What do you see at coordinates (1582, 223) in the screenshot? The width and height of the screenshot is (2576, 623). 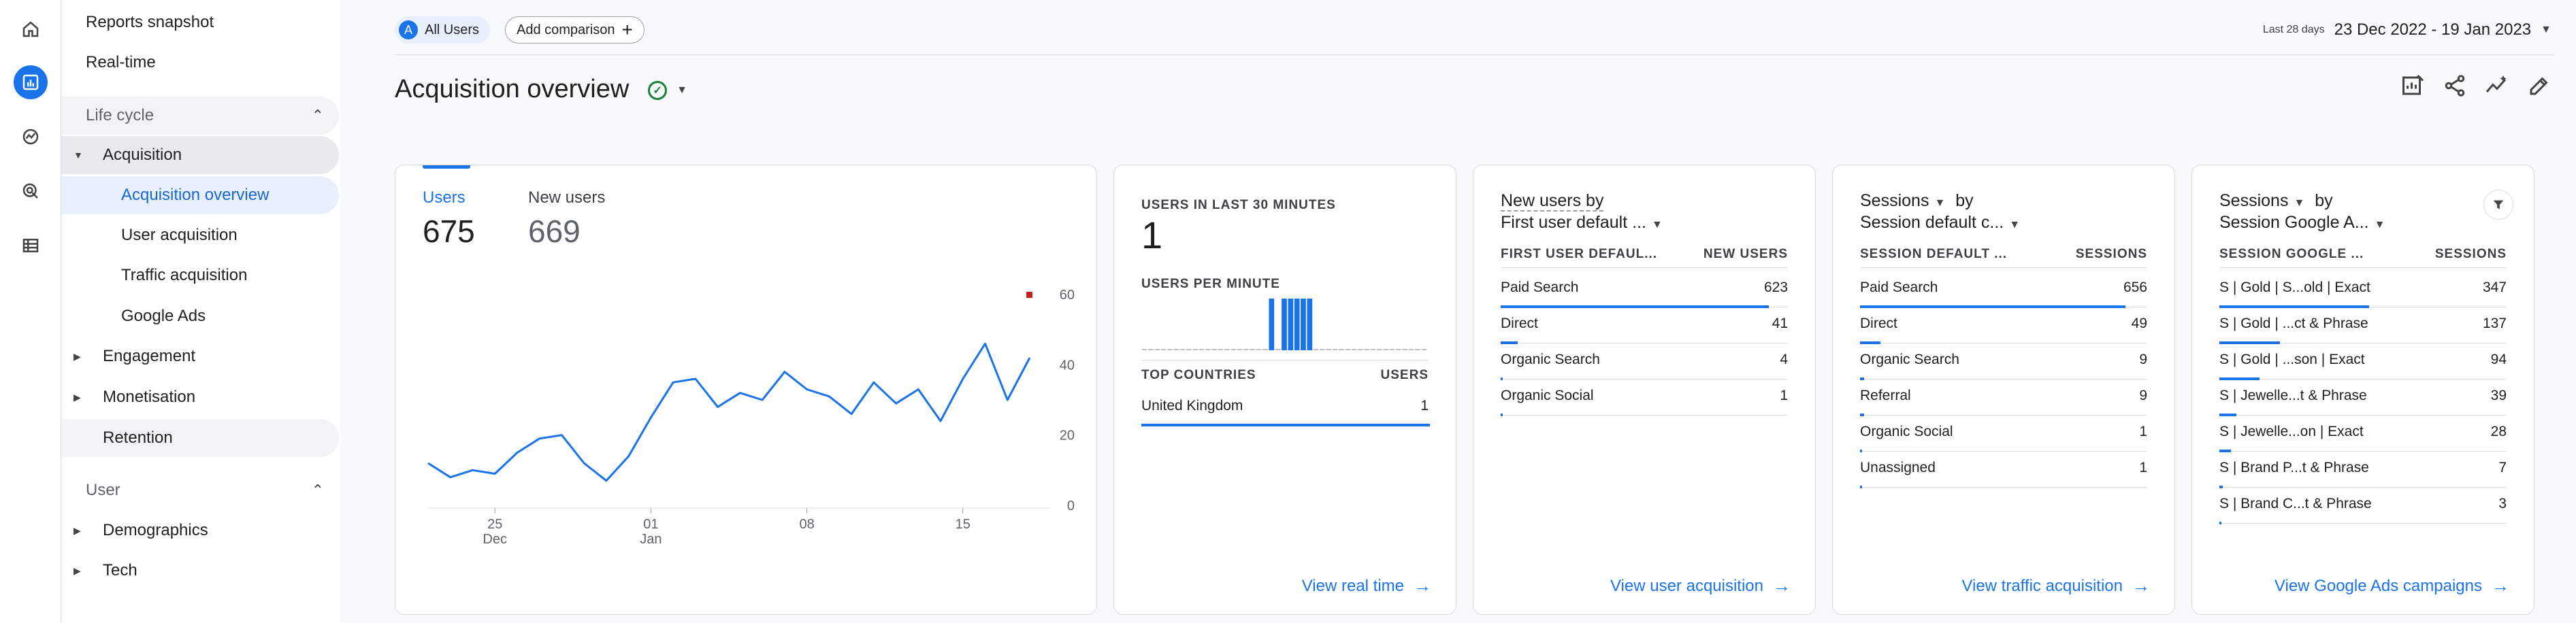 I see `dimension-selector: First user default ... ▼` at bounding box center [1582, 223].